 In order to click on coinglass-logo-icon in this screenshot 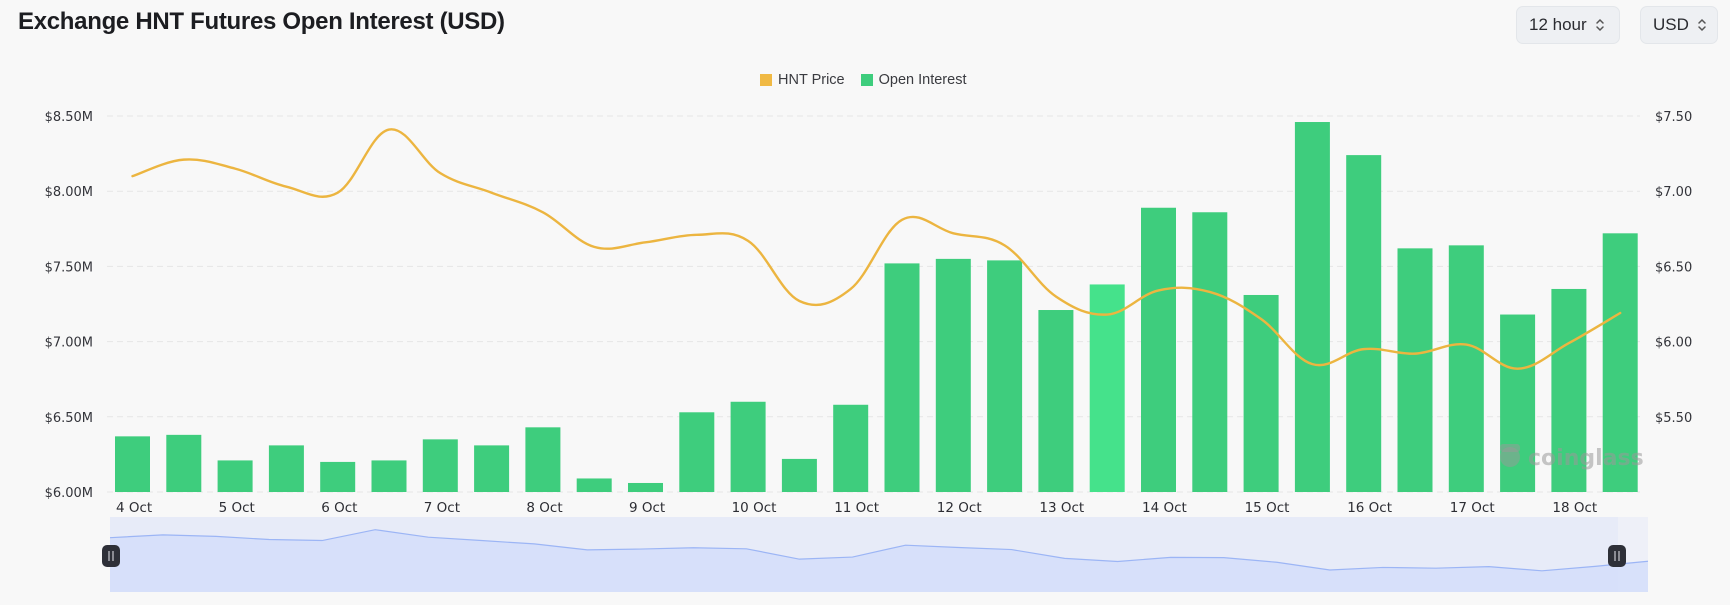, I will do `click(1510, 455)`.